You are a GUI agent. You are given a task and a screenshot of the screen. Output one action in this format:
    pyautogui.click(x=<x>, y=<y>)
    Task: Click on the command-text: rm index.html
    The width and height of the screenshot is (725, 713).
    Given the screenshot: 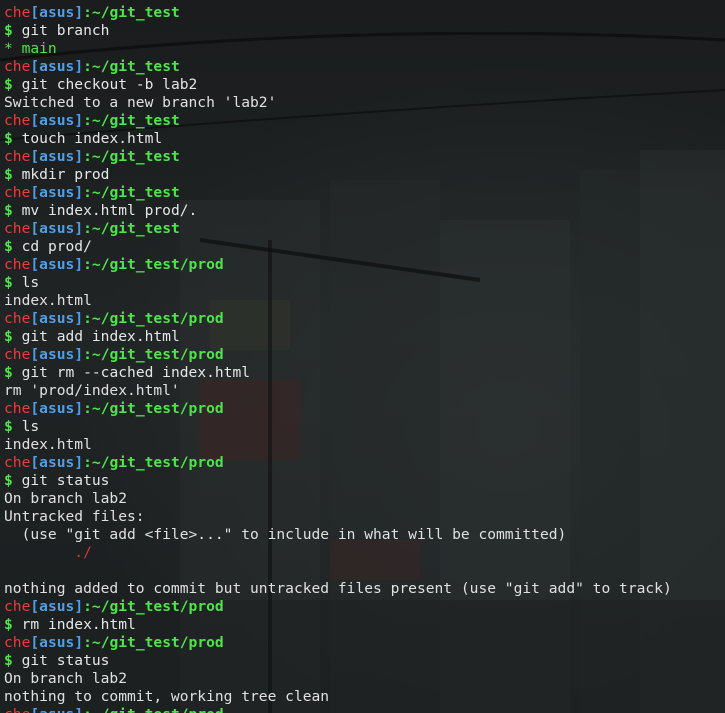 What is the action you would take?
    pyautogui.click(x=78, y=624)
    